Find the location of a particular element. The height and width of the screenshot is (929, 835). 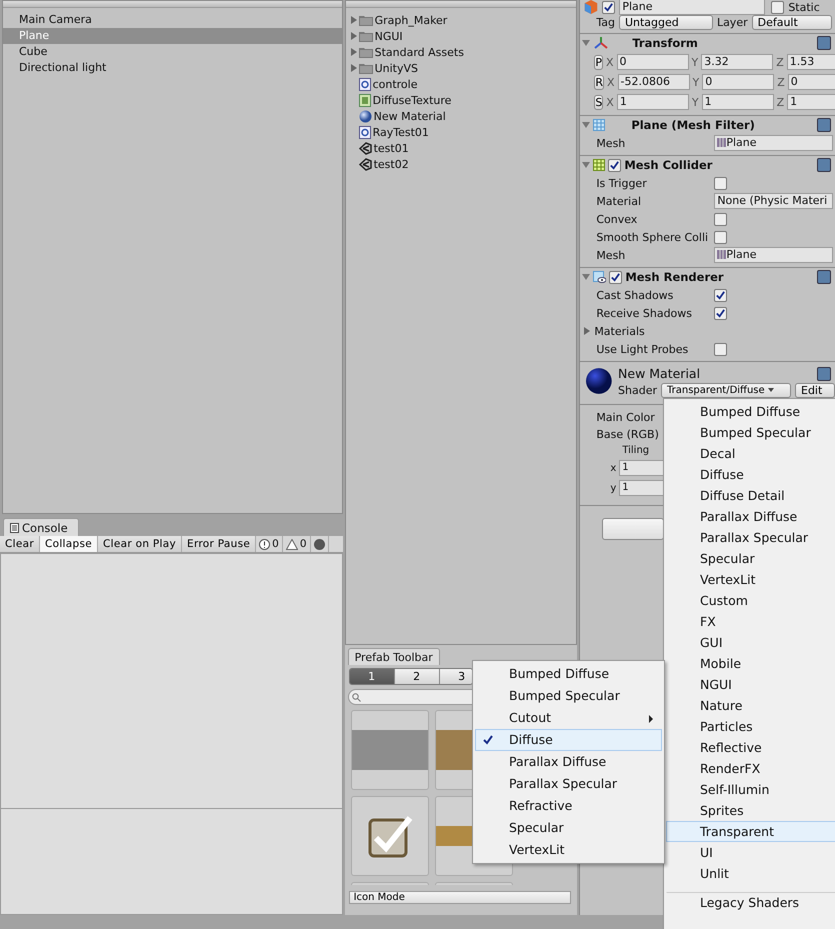

axis-label: x is located at coordinates (613, 468).